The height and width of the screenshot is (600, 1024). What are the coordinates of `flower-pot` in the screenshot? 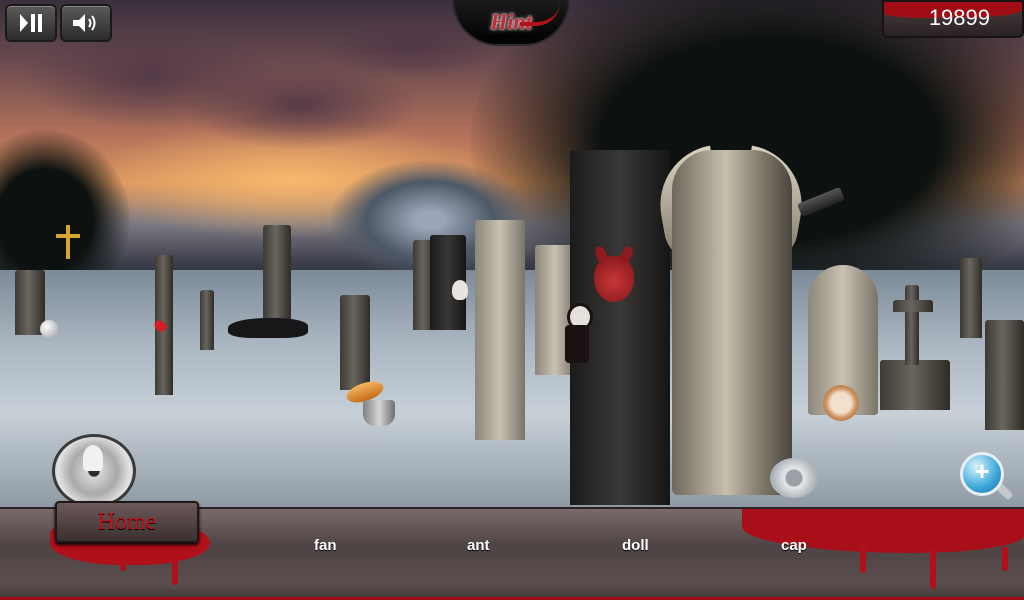 It's located at (379, 413).